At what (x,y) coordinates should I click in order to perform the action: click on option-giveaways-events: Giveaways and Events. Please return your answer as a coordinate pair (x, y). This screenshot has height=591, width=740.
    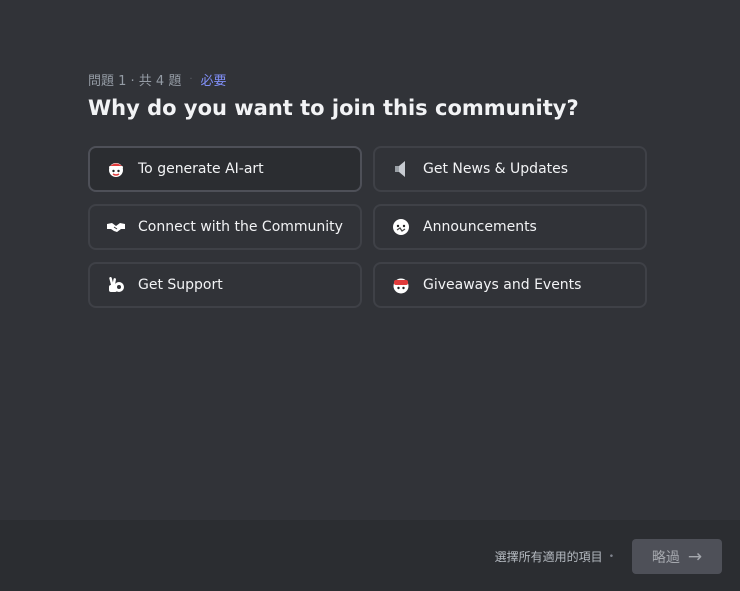
    Looking at the image, I should click on (510, 285).